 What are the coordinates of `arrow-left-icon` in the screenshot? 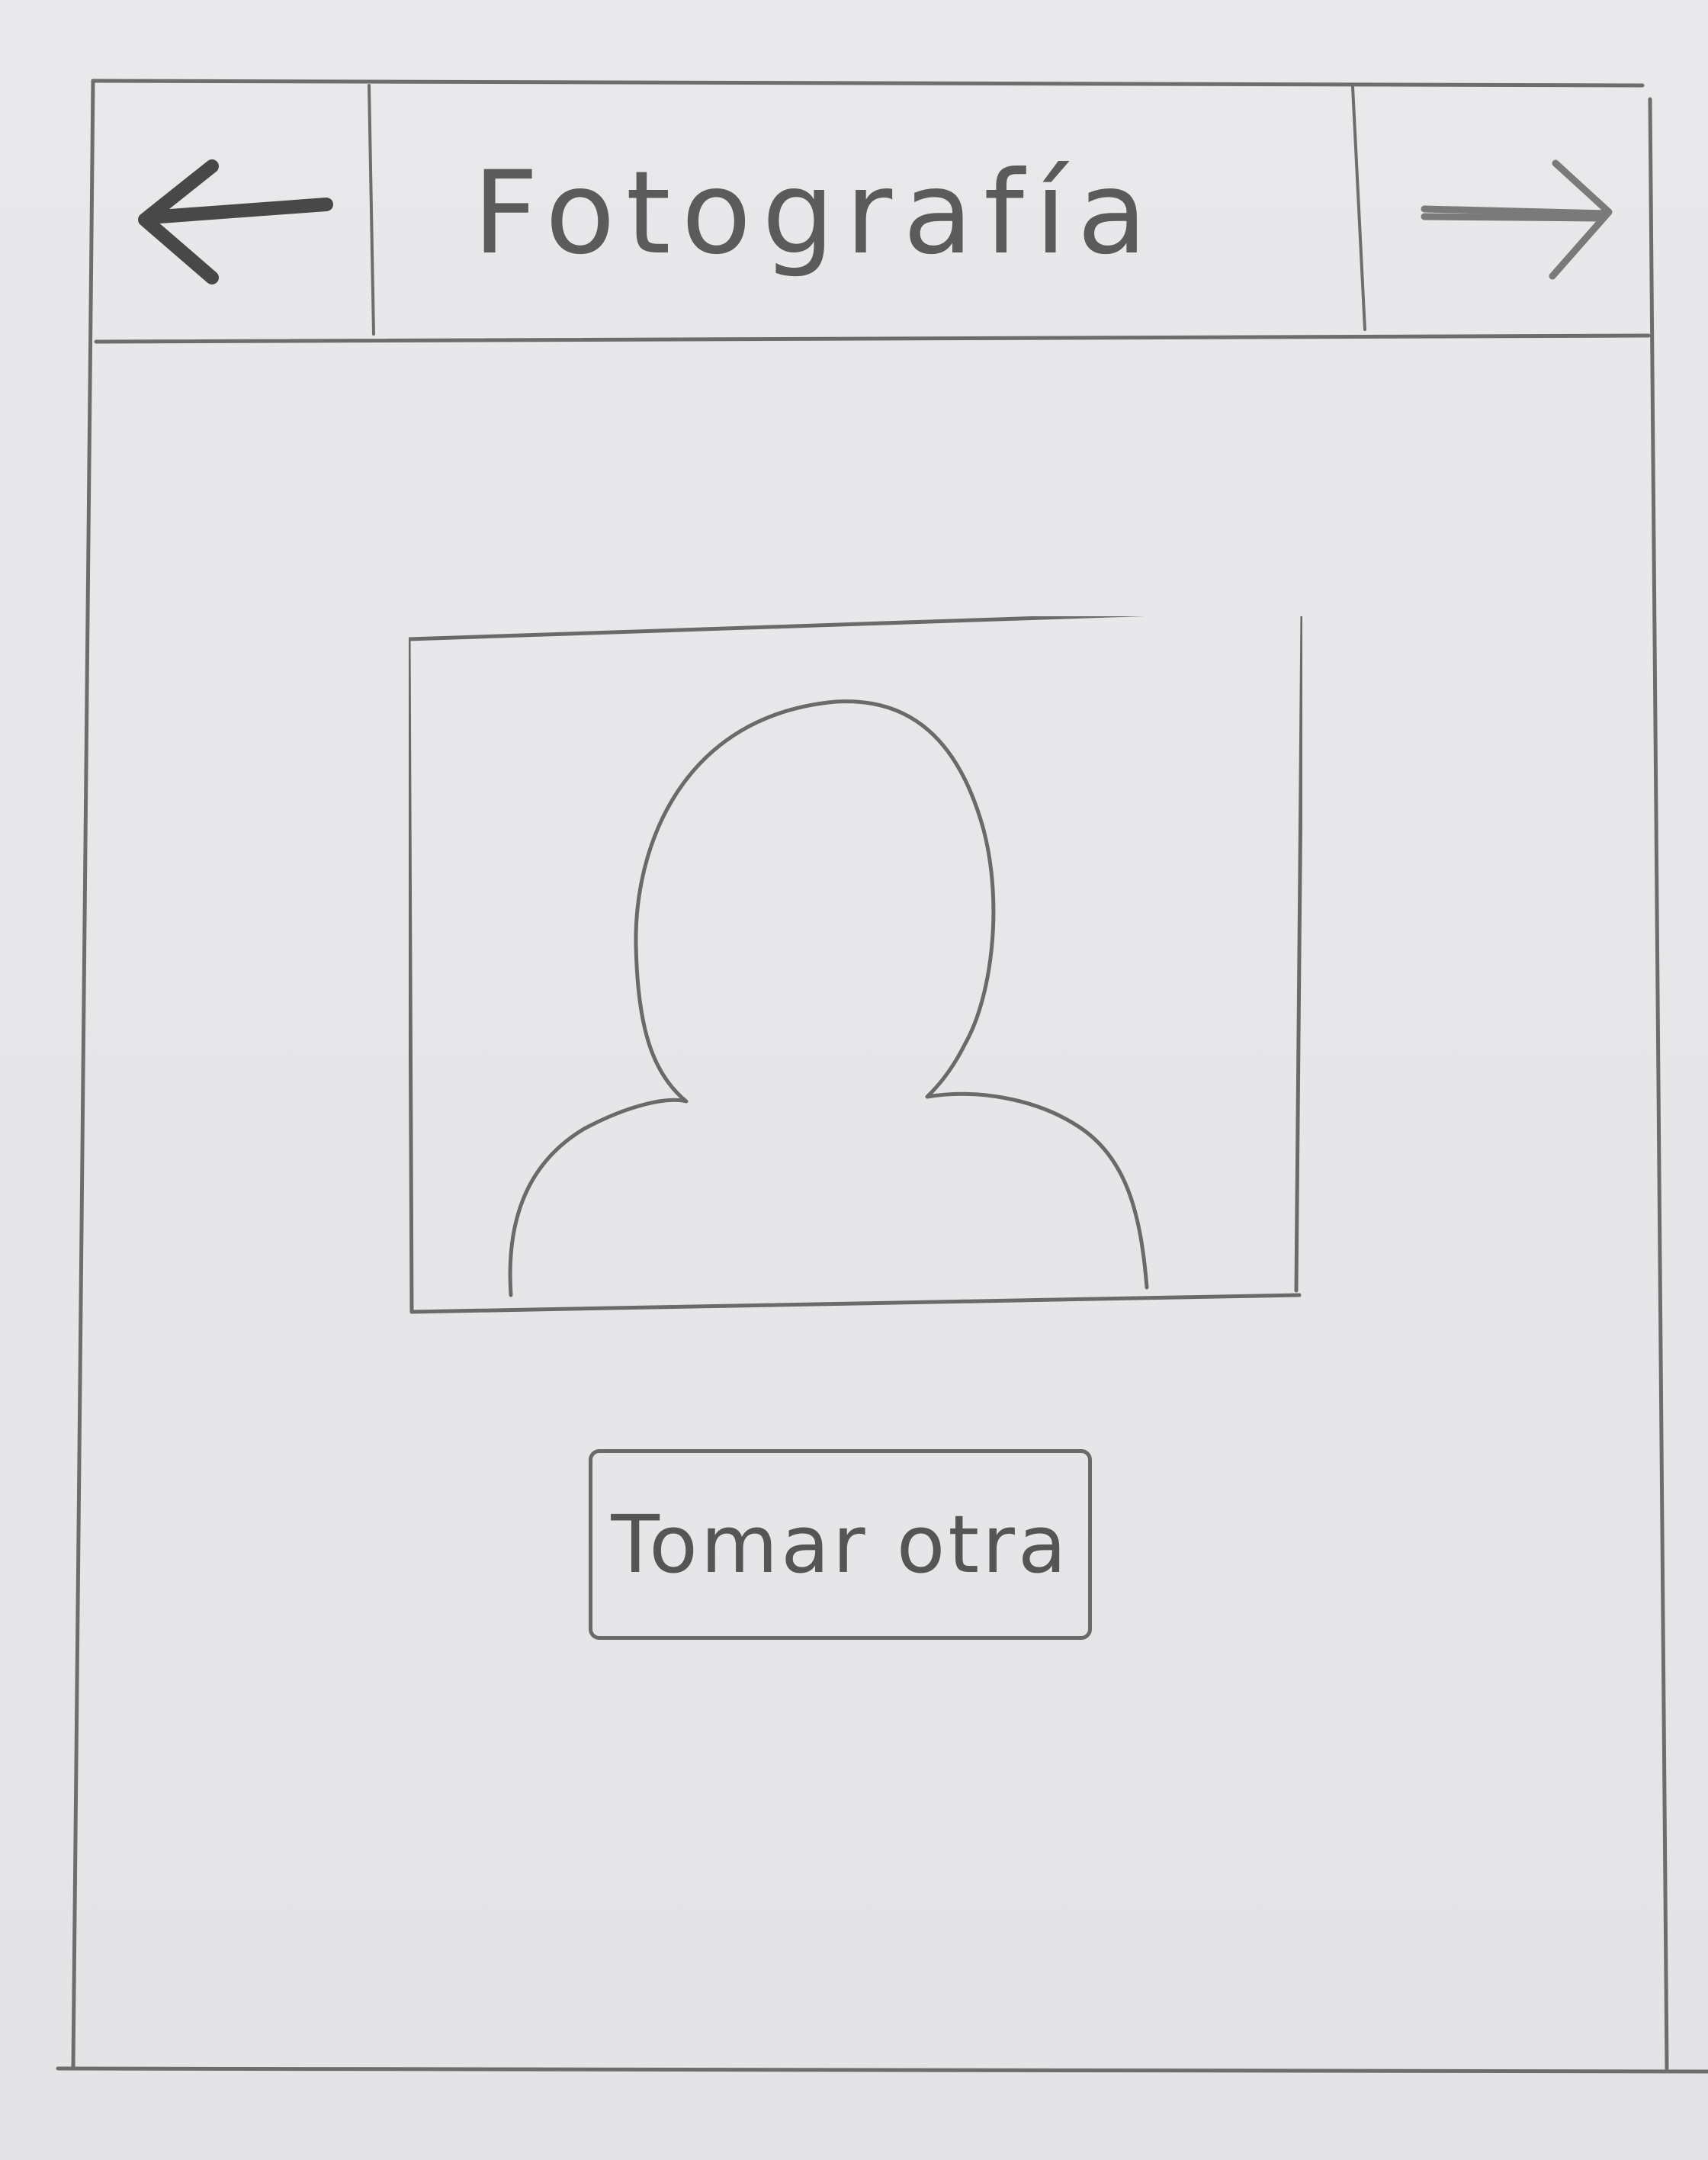 It's located at (235, 221).